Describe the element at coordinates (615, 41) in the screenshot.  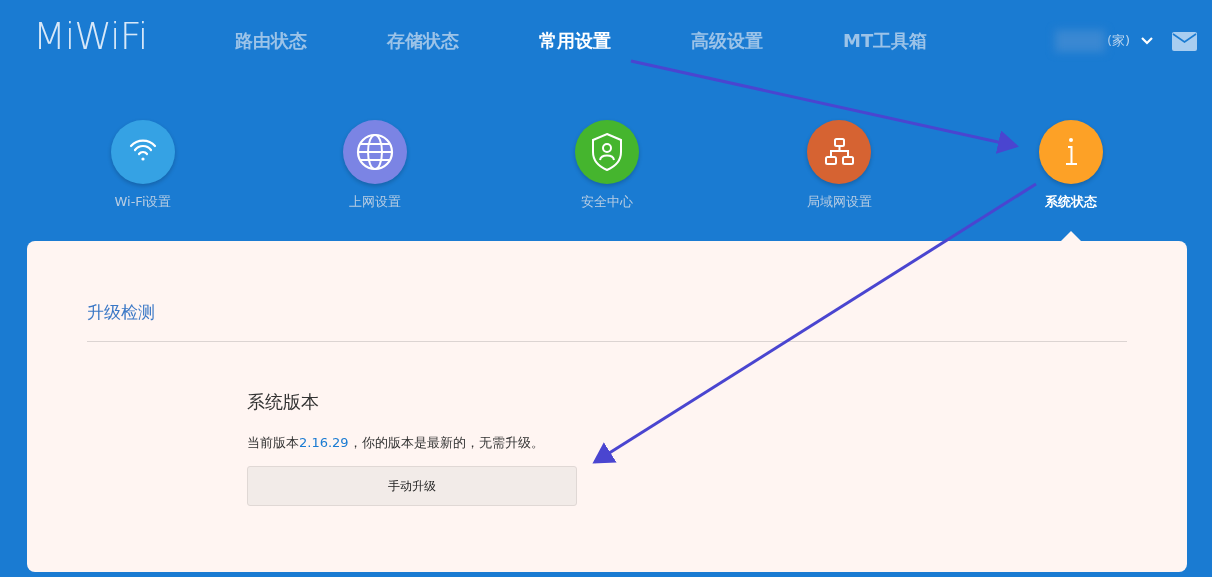
I see `nav-tab: 常用设置` at that location.